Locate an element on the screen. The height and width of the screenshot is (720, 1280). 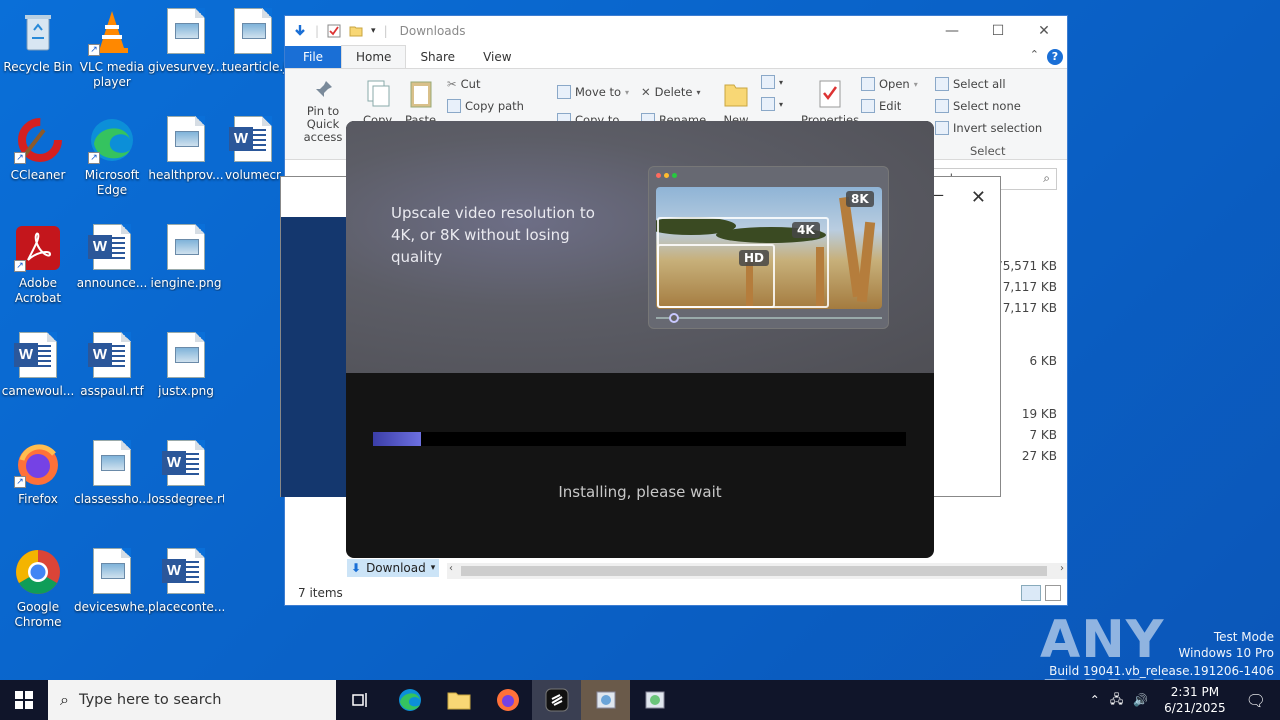
ribbon-tabs: File Home Share View ⌃ is located at coordinates (676, 56).